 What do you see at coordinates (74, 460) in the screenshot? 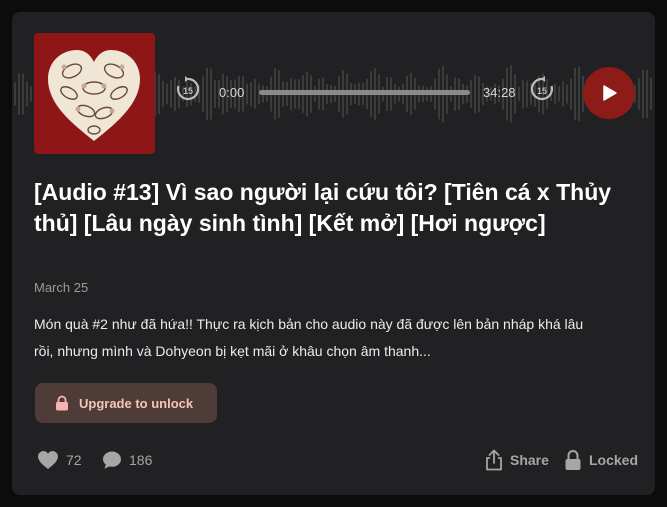
I see `like-count: 72` at bounding box center [74, 460].